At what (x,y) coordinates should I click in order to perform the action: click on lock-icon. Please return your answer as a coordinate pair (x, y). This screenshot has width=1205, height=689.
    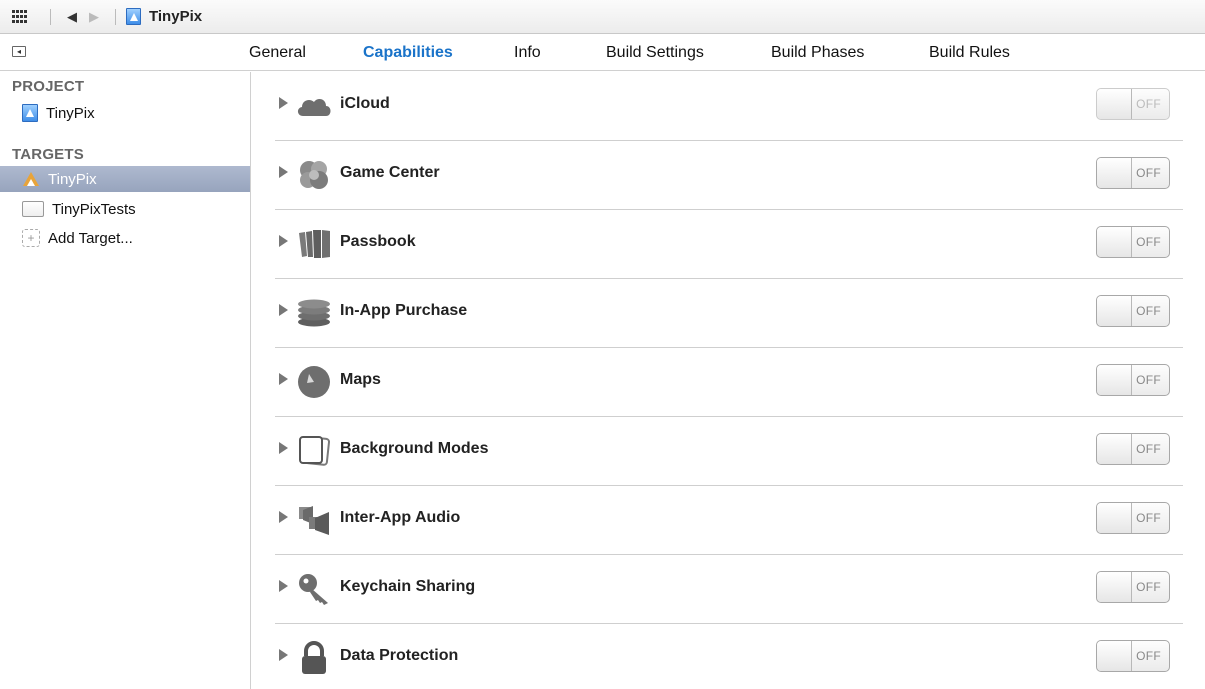
    Looking at the image, I should click on (314, 658).